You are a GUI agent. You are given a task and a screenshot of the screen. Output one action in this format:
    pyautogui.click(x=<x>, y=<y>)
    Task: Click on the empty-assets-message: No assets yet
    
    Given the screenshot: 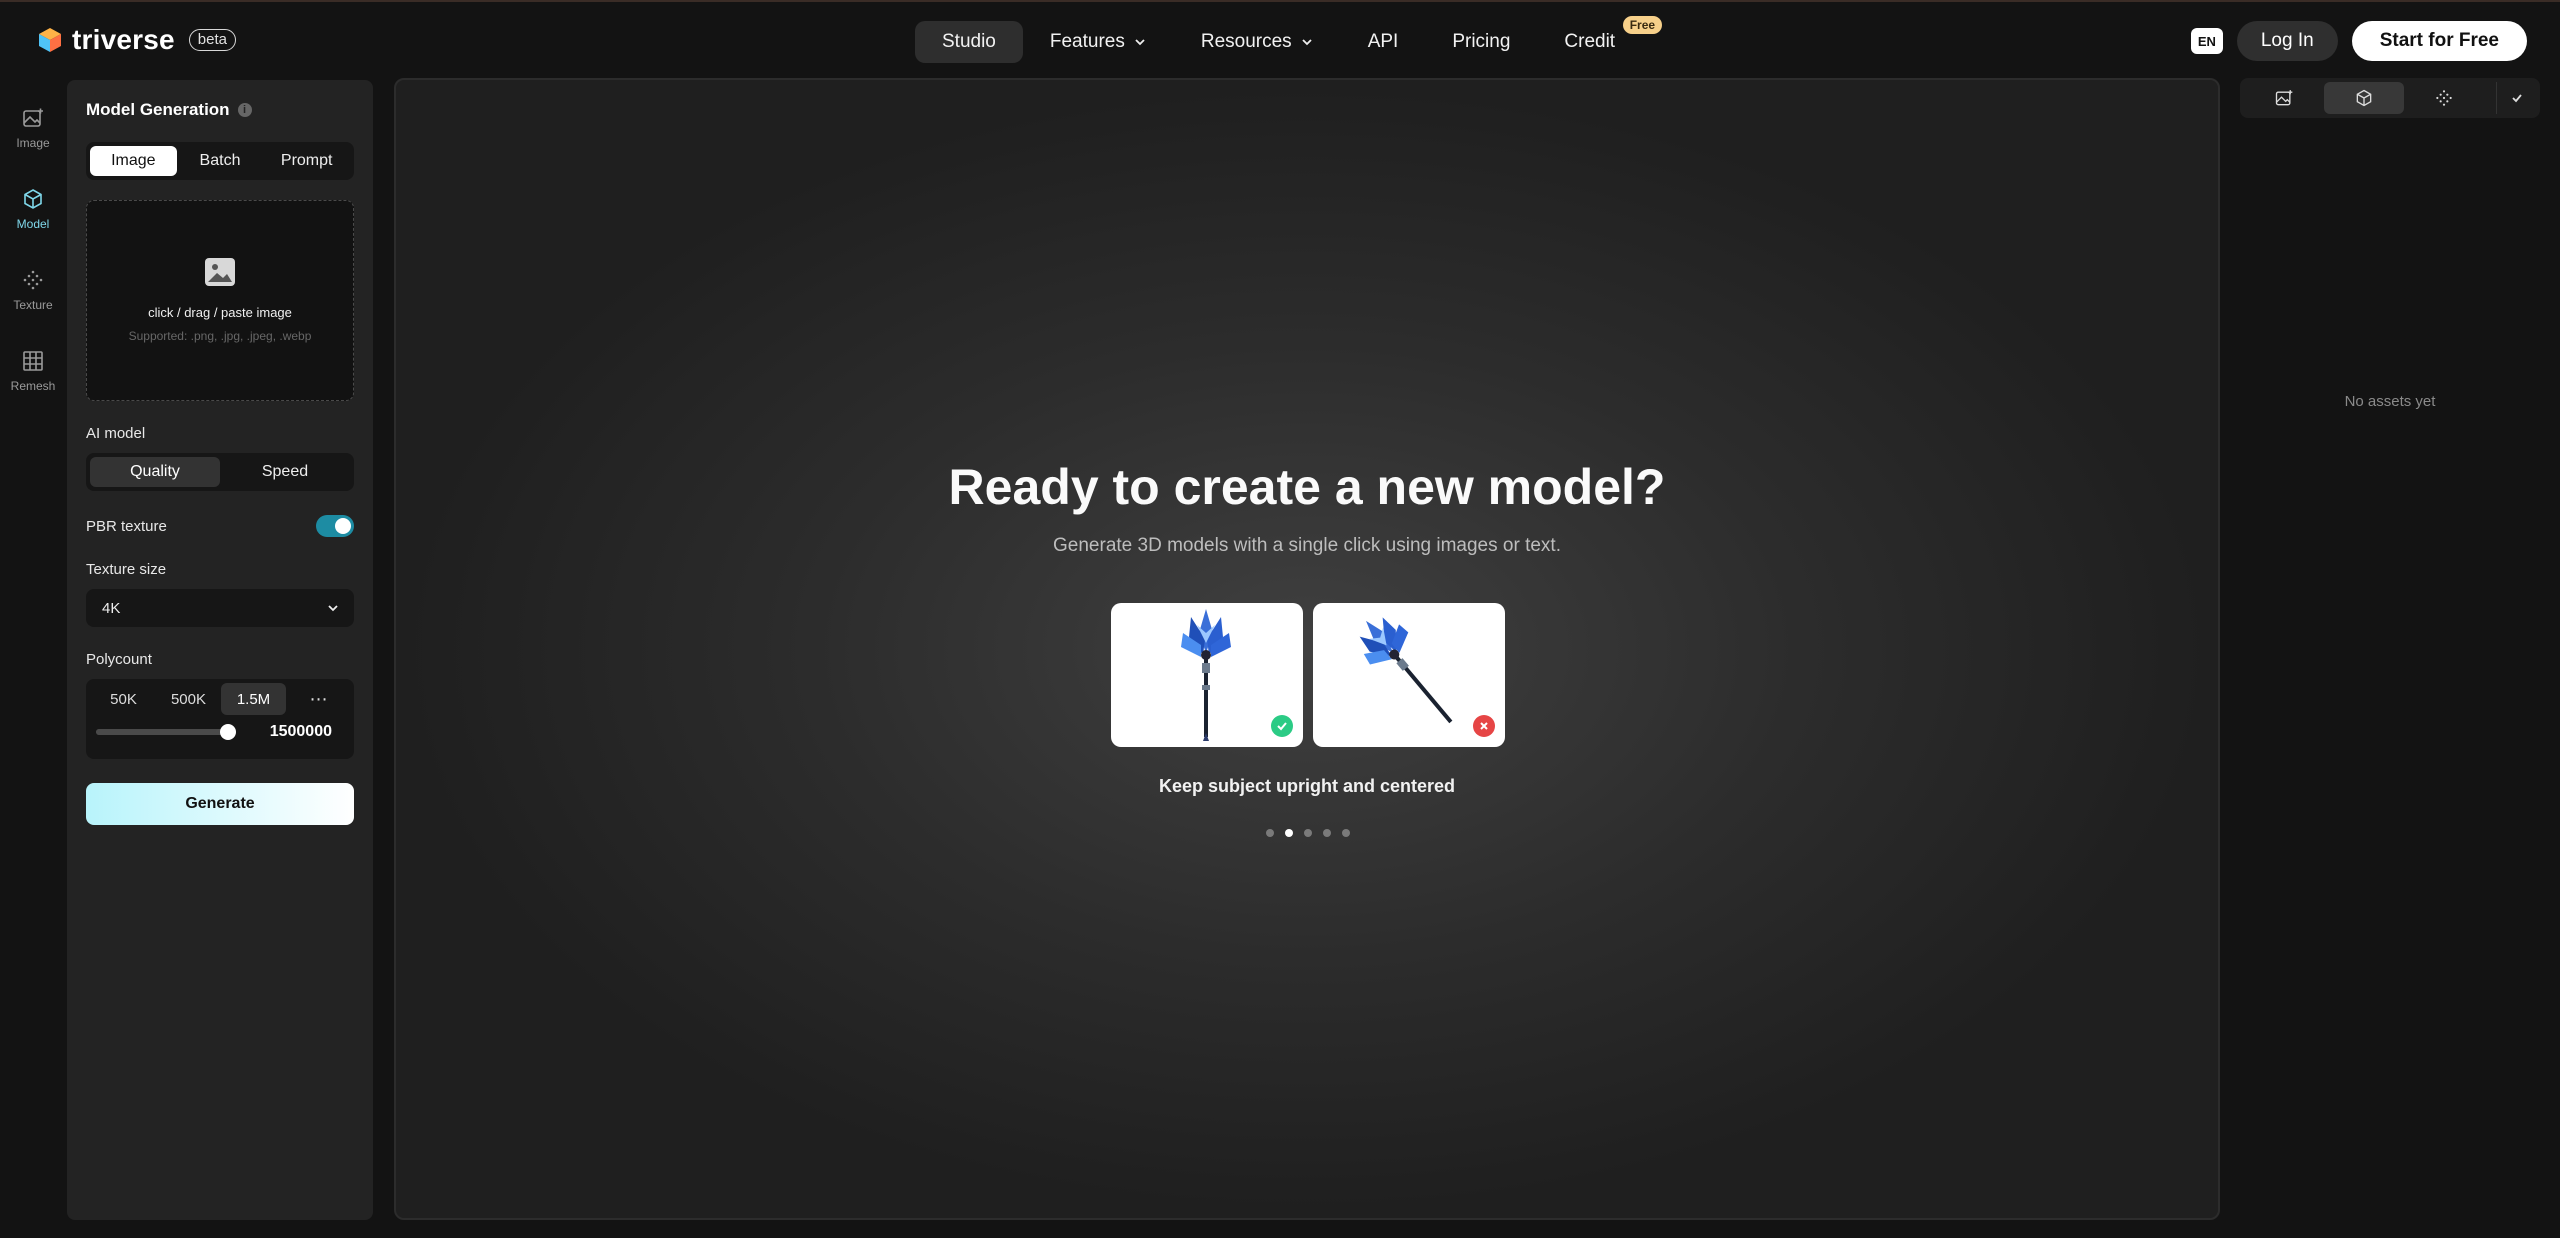 What is the action you would take?
    pyautogui.click(x=2390, y=401)
    